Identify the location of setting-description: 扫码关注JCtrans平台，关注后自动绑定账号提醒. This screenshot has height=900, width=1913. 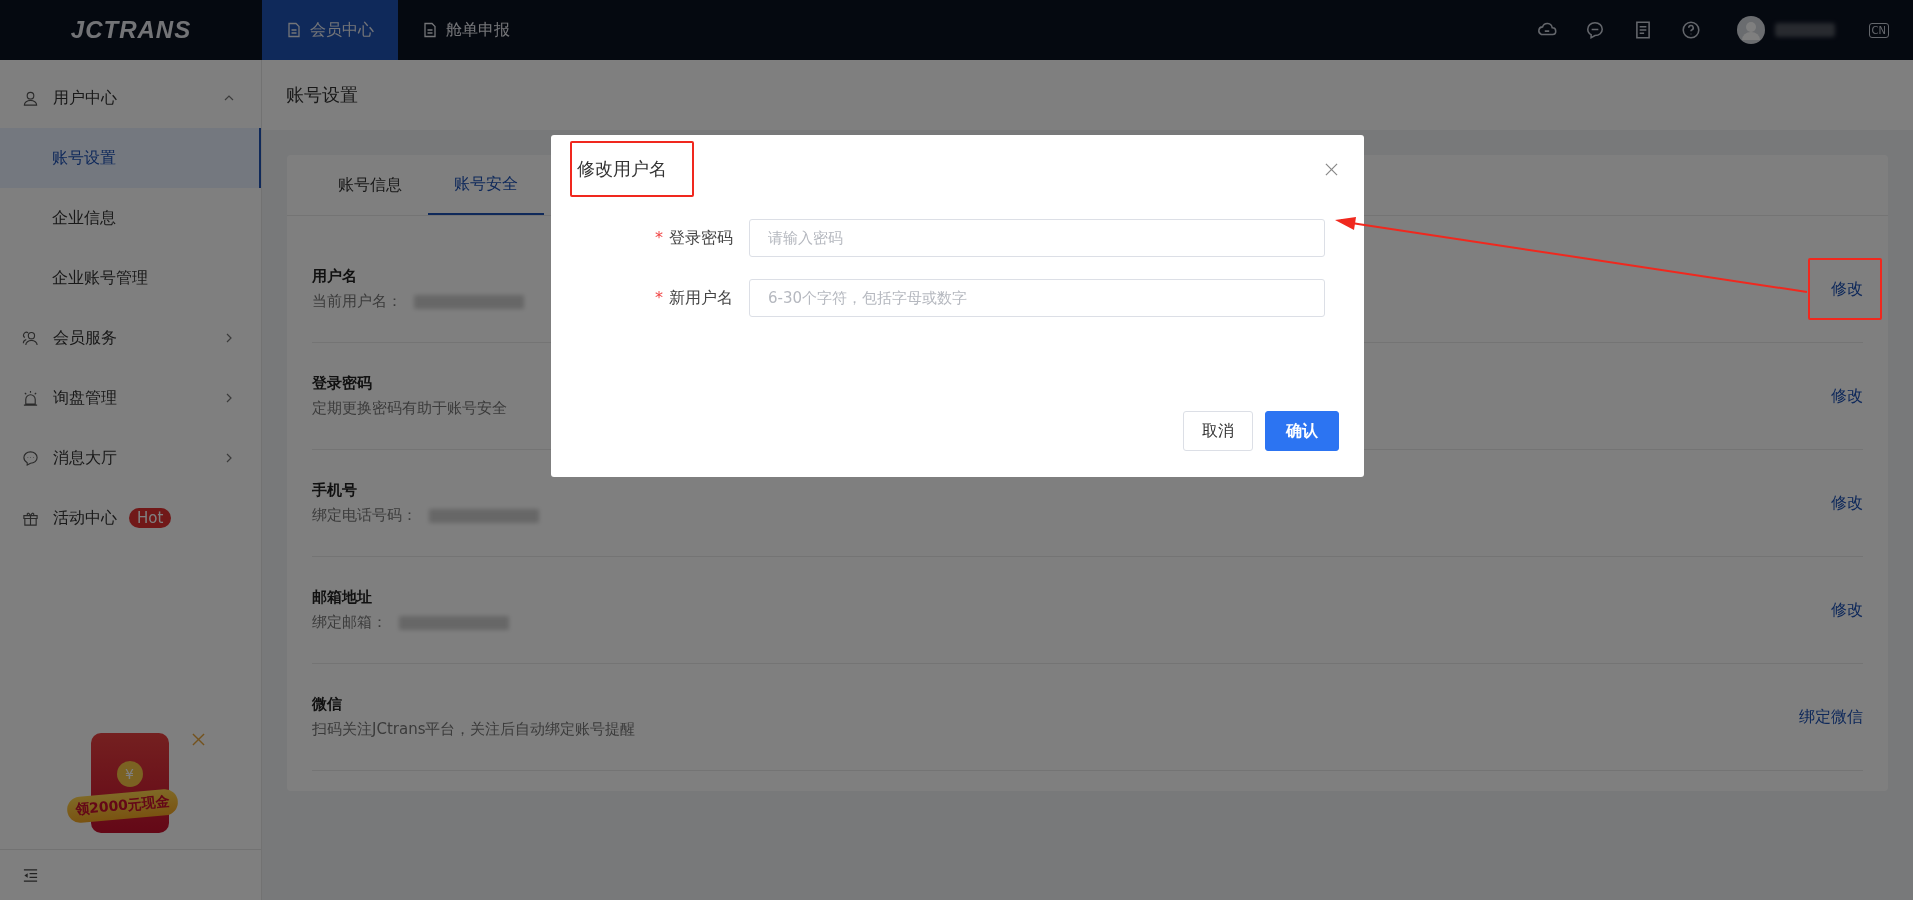
(474, 729).